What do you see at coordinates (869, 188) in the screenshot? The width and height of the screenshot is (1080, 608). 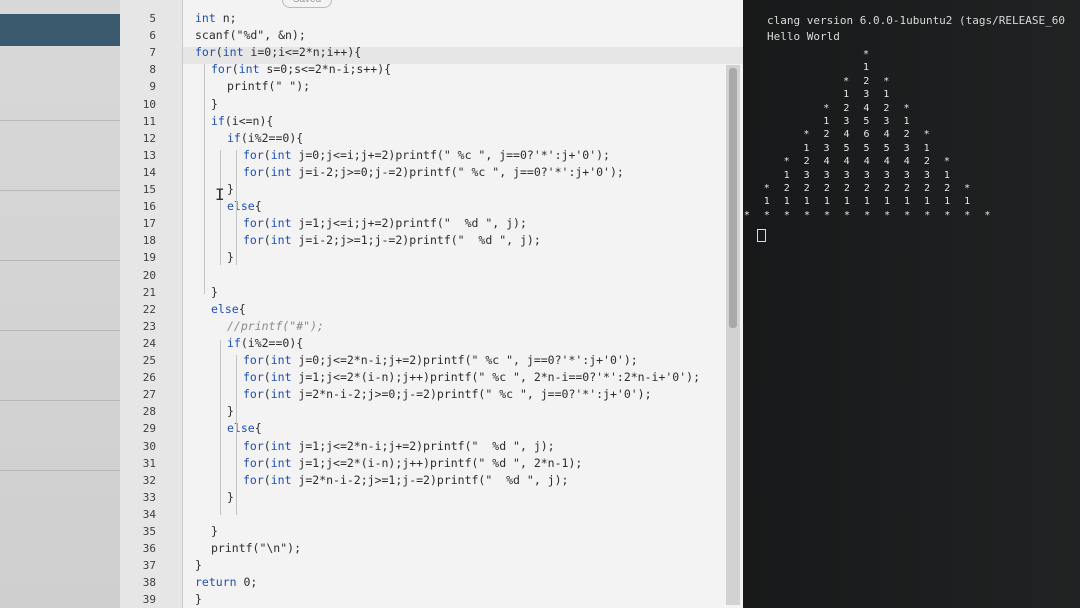 I see `output-row: * 2 2 2 2 2 2 2 2 2 *` at bounding box center [869, 188].